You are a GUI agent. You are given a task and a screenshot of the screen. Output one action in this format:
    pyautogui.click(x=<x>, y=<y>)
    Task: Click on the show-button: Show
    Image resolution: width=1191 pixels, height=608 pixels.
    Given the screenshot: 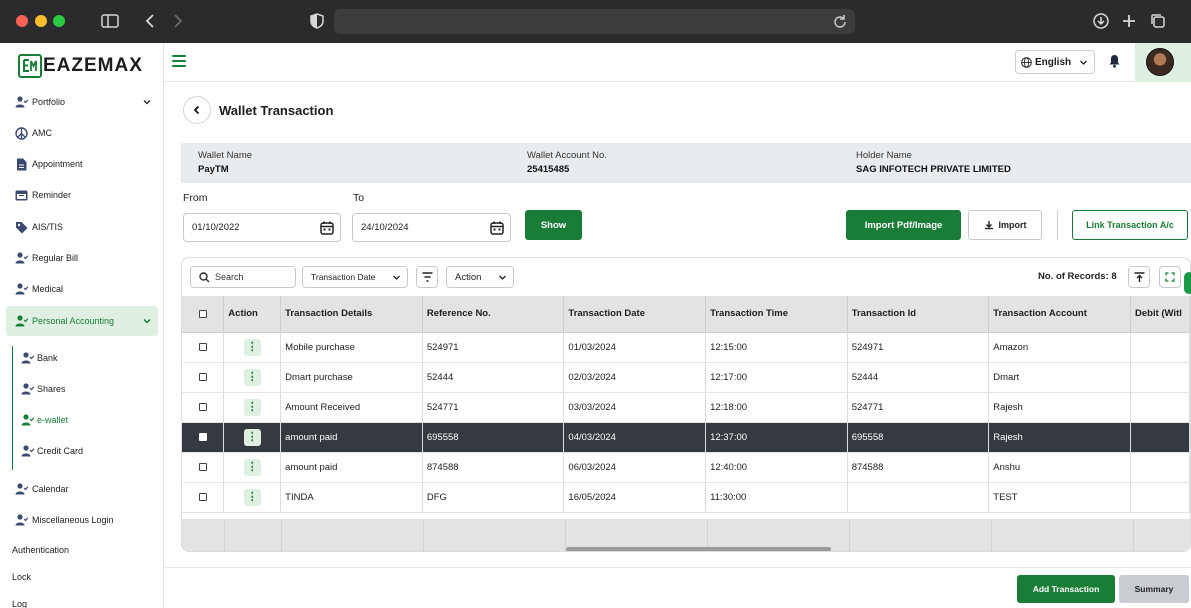 What is the action you would take?
    pyautogui.click(x=553, y=225)
    